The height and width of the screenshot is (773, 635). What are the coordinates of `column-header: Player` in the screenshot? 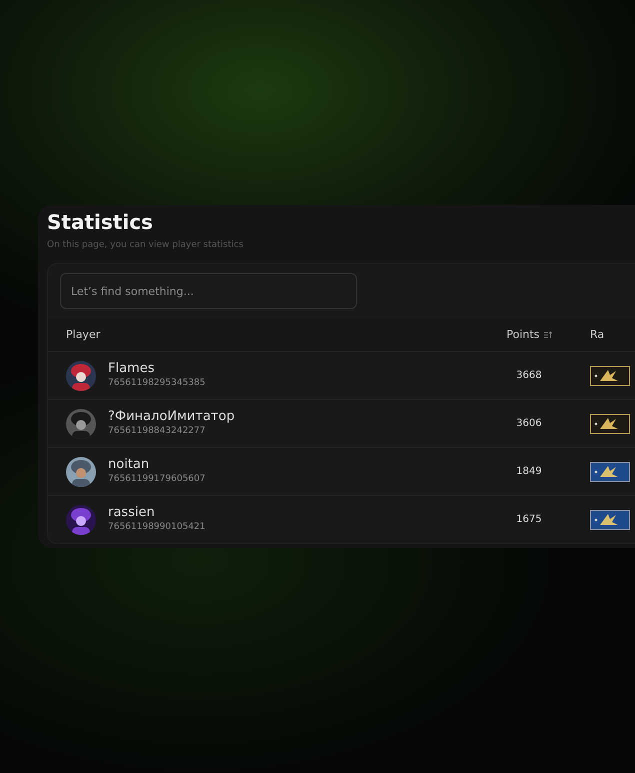 It's located at (83, 334).